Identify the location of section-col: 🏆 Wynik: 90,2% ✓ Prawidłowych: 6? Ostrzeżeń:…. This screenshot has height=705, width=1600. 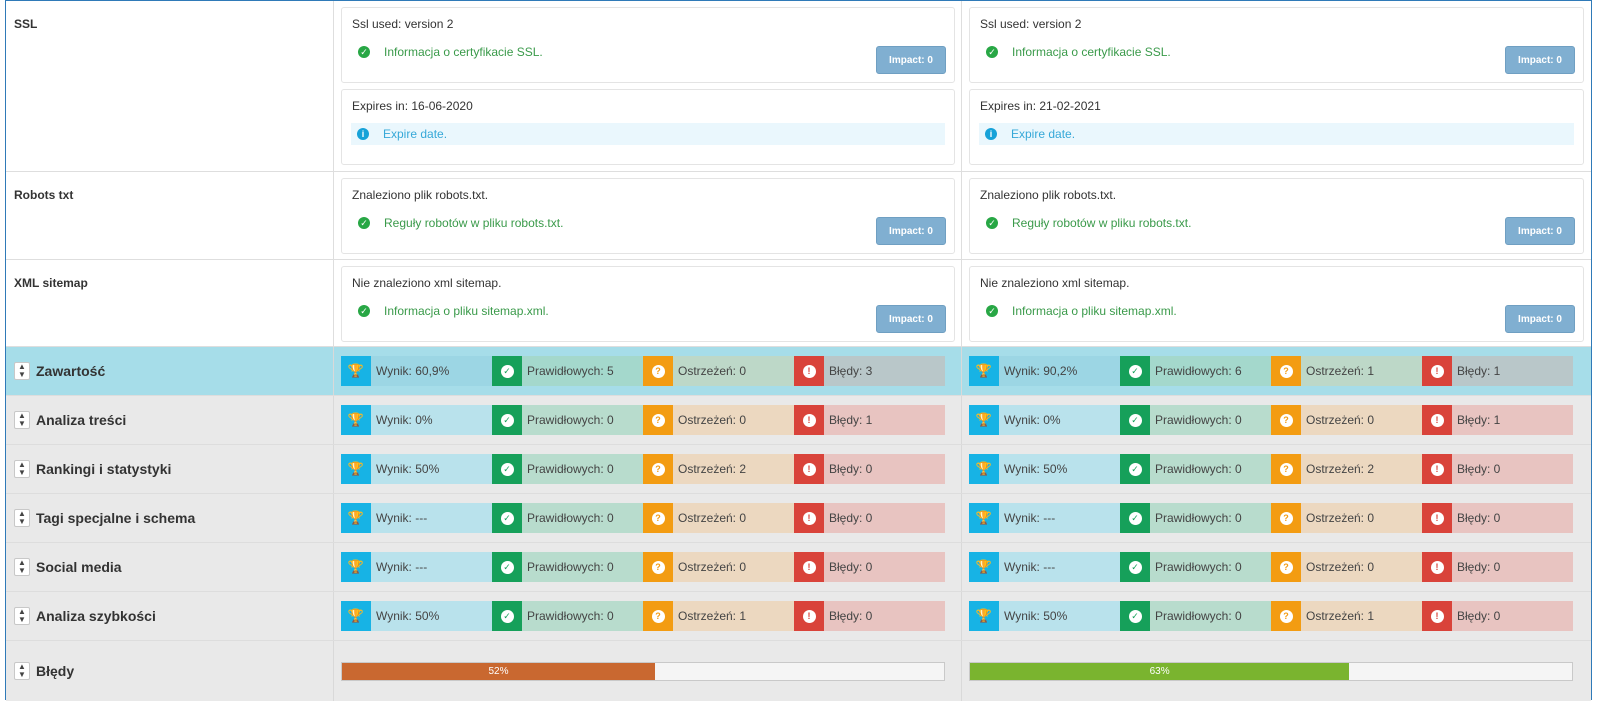
(1276, 371).